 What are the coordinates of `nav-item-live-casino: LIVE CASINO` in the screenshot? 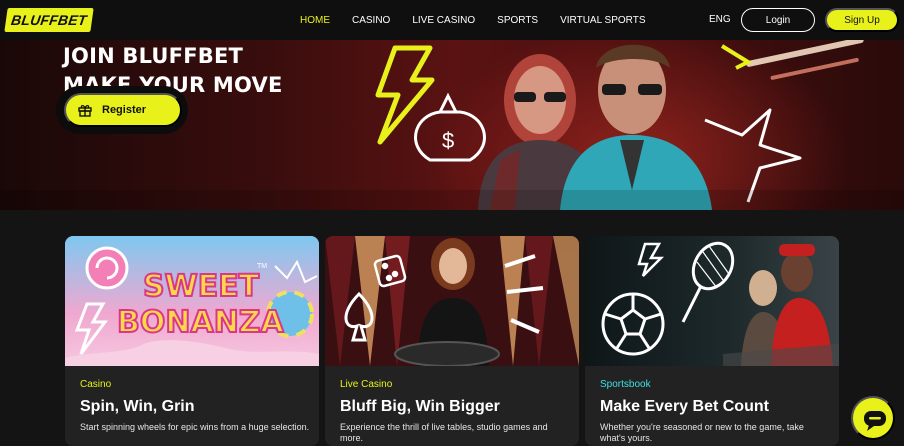 It's located at (443, 20).